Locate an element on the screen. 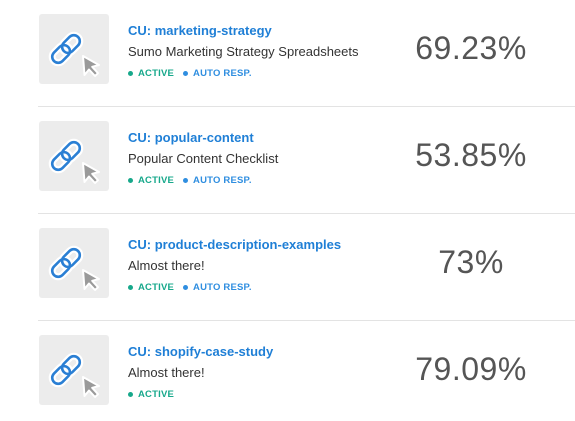 This screenshot has width=575, height=421. item-title-link: CU: shopify-case-study is located at coordinates (200, 351).